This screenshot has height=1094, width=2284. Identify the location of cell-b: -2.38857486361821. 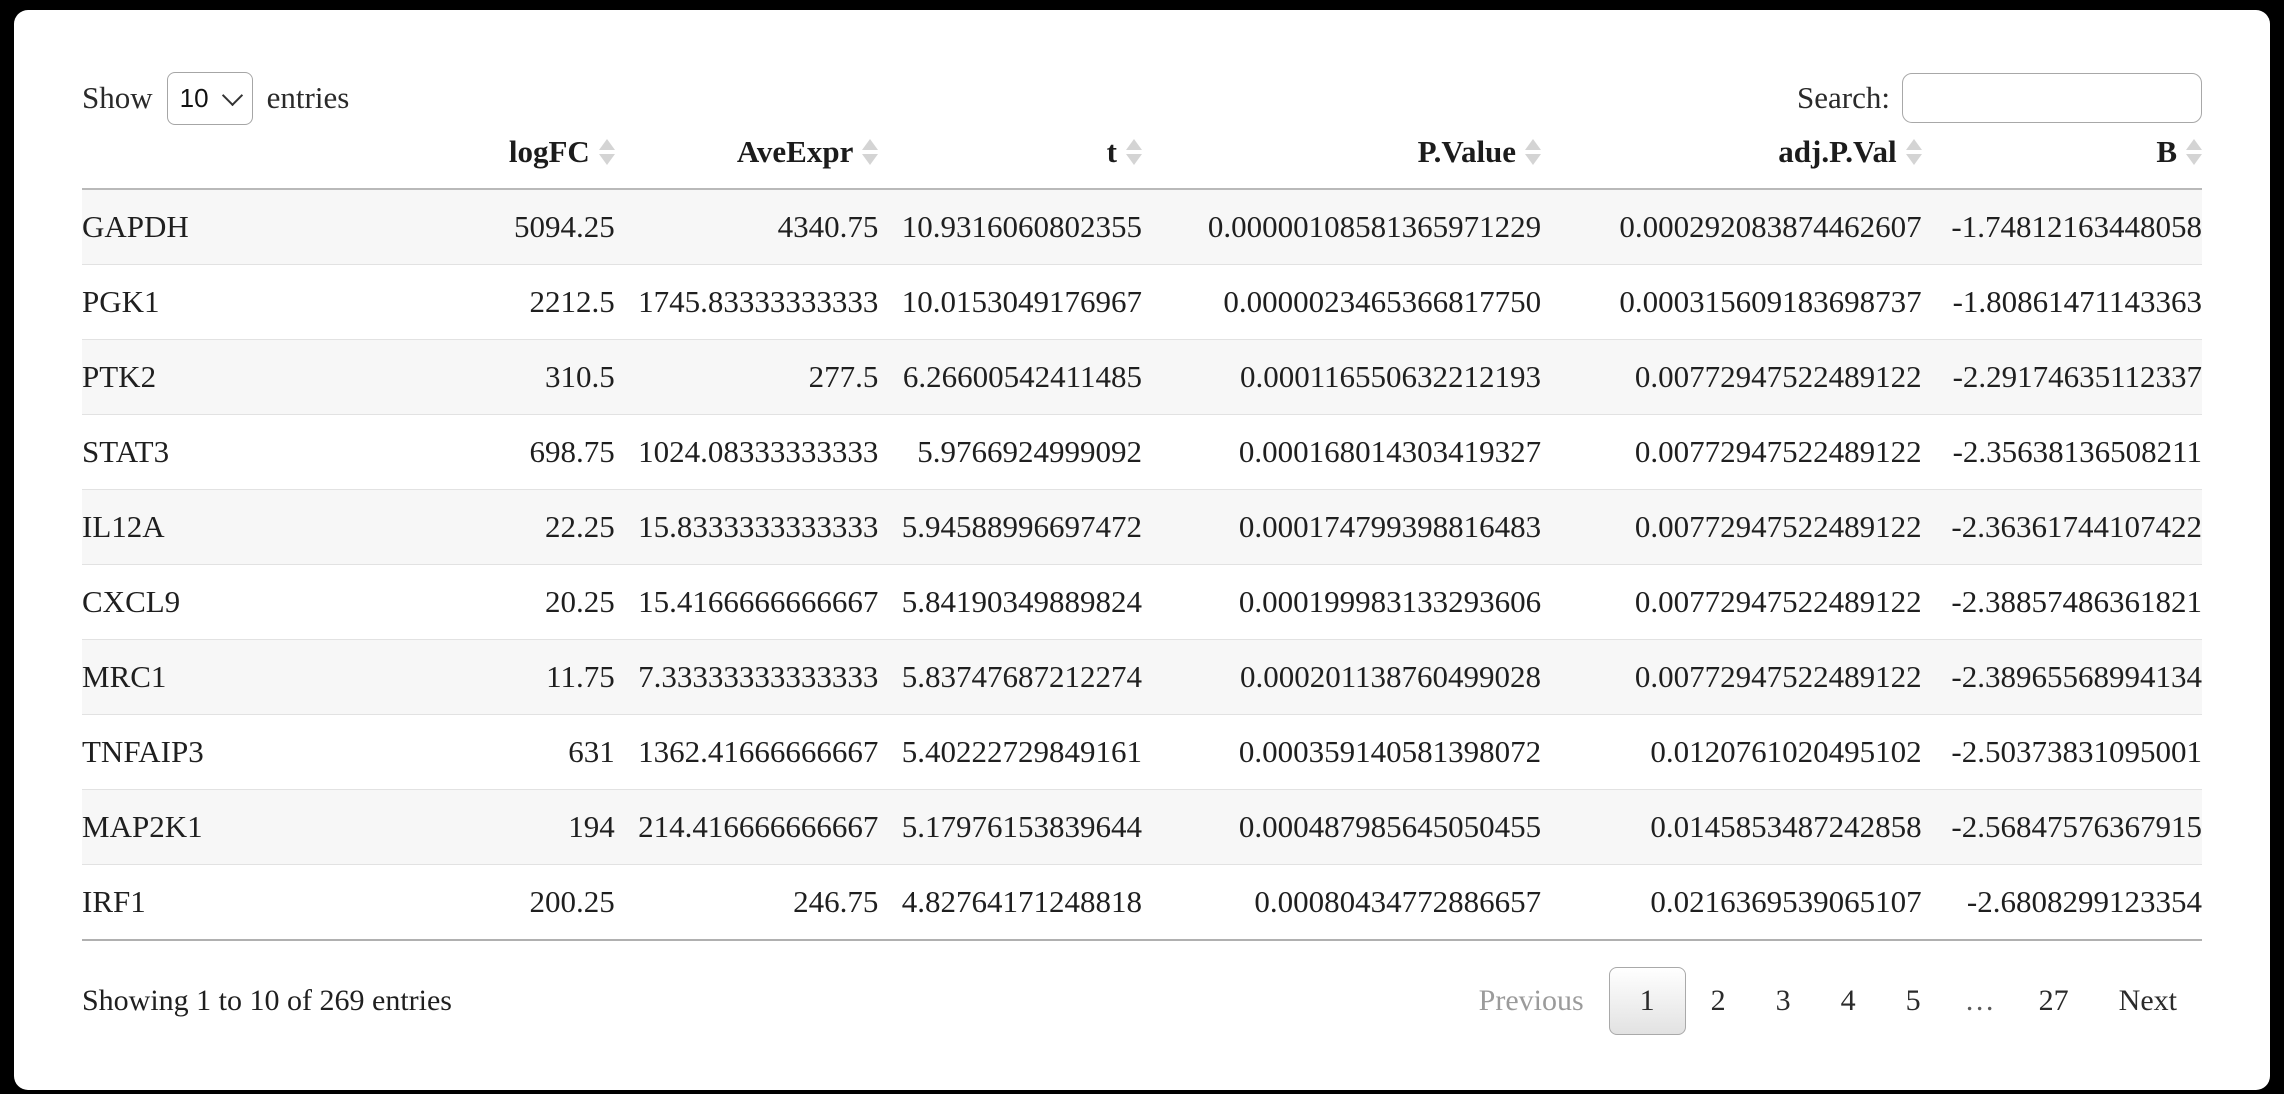
(2061, 602).